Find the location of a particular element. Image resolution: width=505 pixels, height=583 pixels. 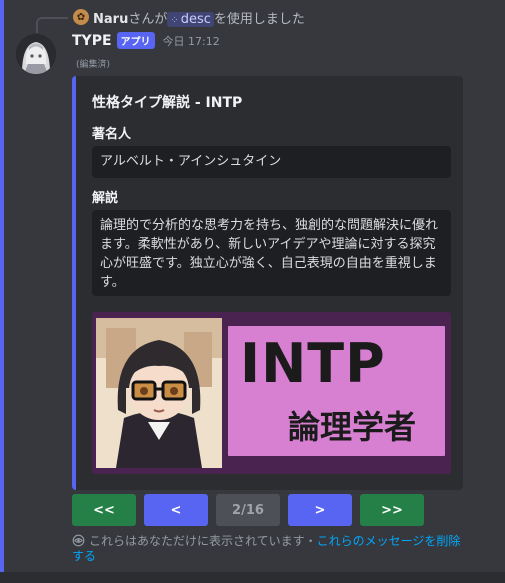

type-name-text: 論理学者 is located at coordinates (352, 427).